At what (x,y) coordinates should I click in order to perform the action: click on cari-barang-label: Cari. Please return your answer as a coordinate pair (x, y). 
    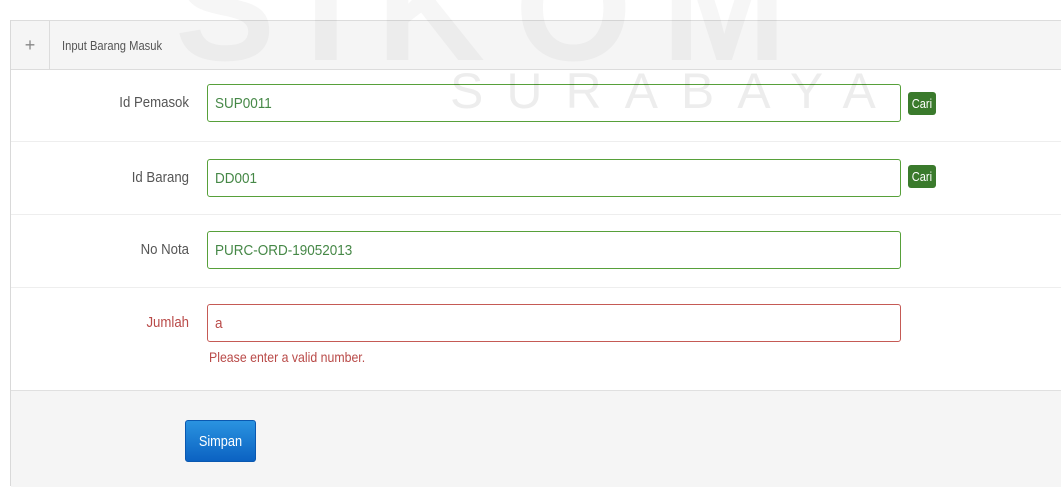
    Looking at the image, I should click on (922, 176).